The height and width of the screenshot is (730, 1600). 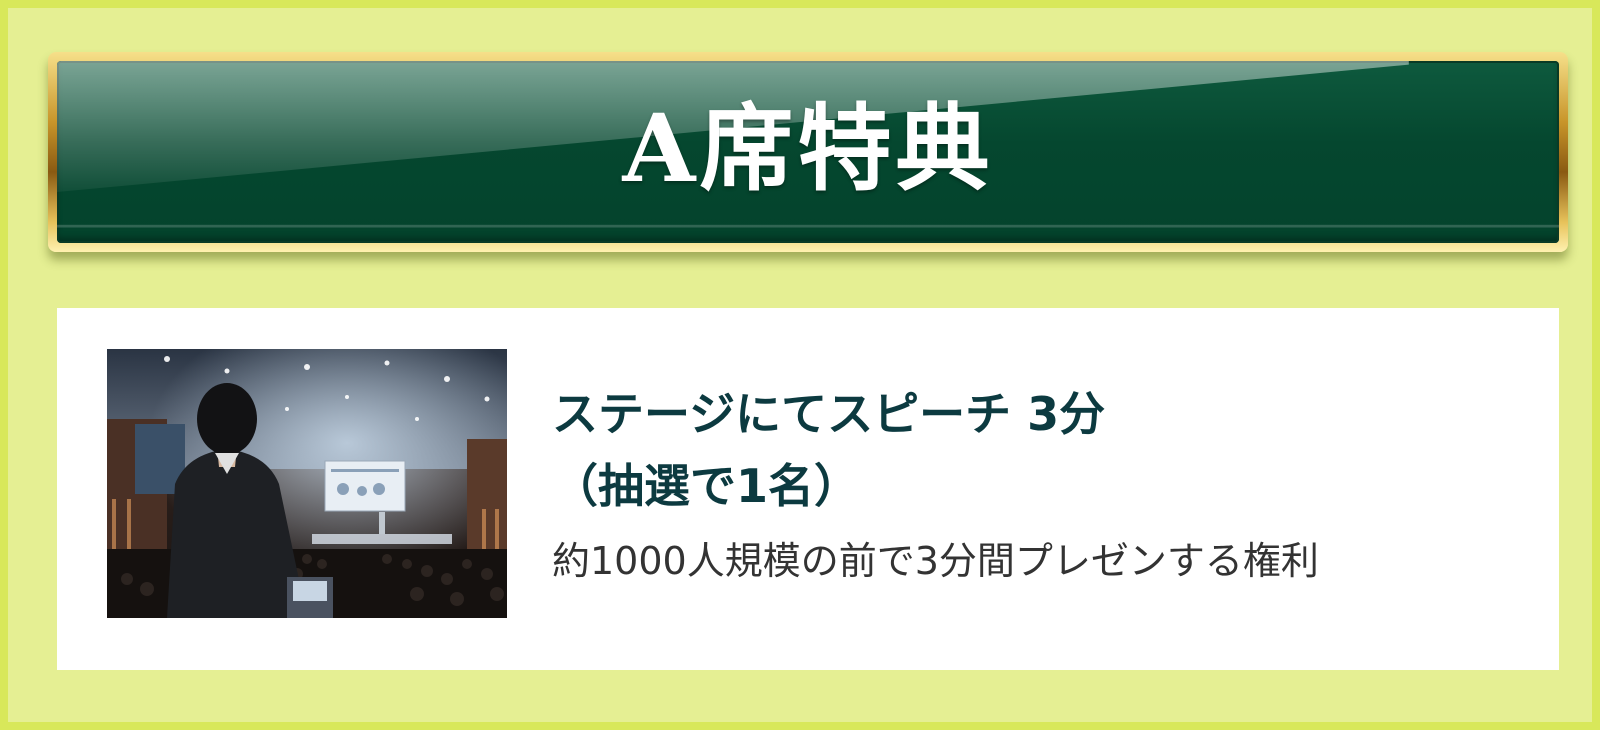 What do you see at coordinates (1032, 450) in the screenshot?
I see `benefit-headline: ステージにてスピーチ 3分 （抽選で1名）` at bounding box center [1032, 450].